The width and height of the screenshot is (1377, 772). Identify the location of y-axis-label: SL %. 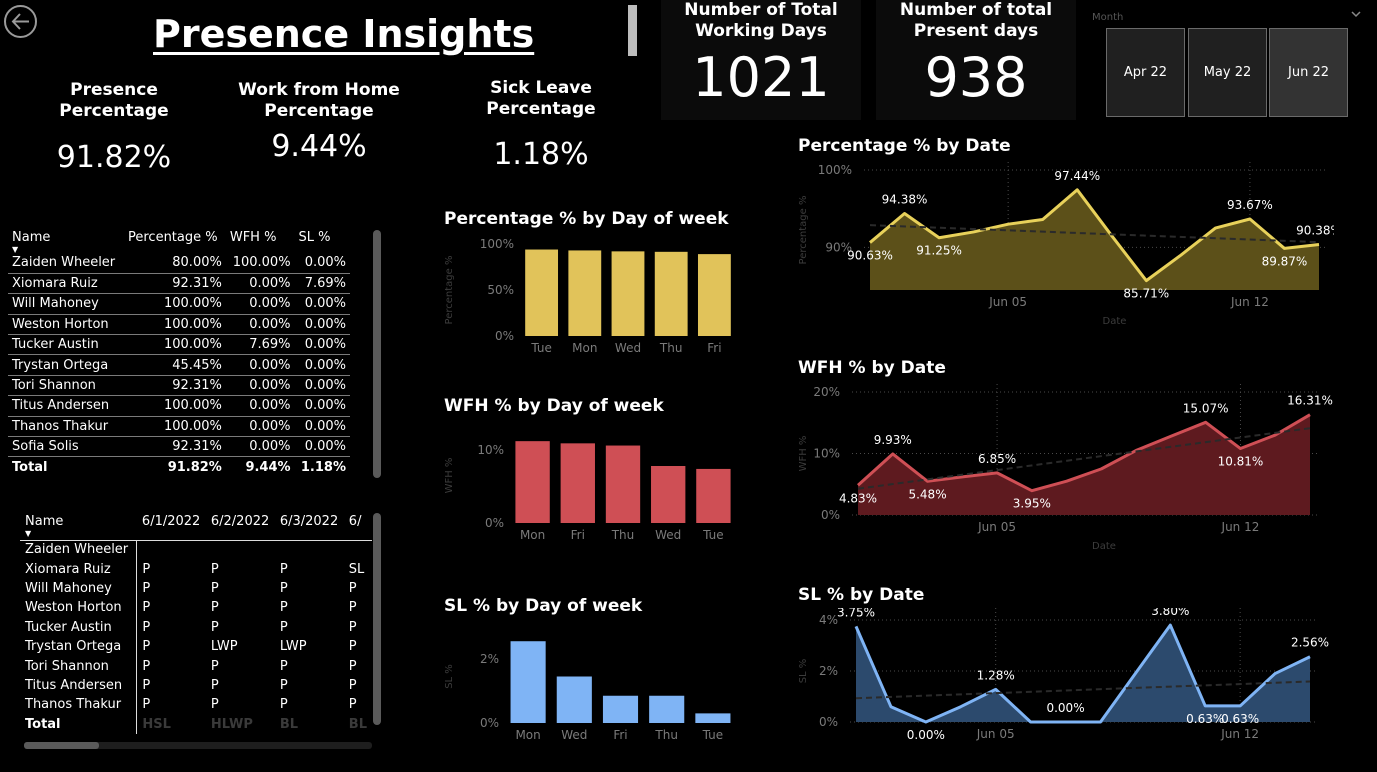
(449, 676).